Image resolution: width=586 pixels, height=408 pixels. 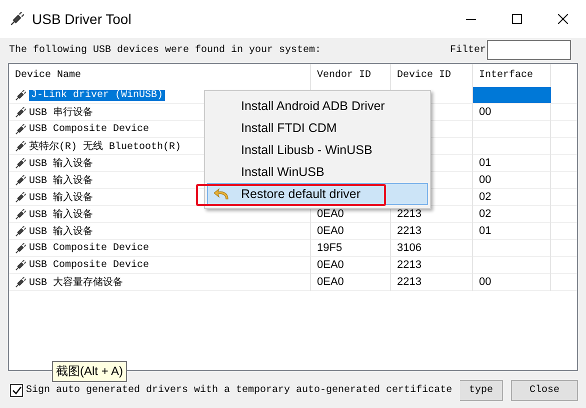 I want to click on column-header: Vendor ID, so click(x=351, y=75).